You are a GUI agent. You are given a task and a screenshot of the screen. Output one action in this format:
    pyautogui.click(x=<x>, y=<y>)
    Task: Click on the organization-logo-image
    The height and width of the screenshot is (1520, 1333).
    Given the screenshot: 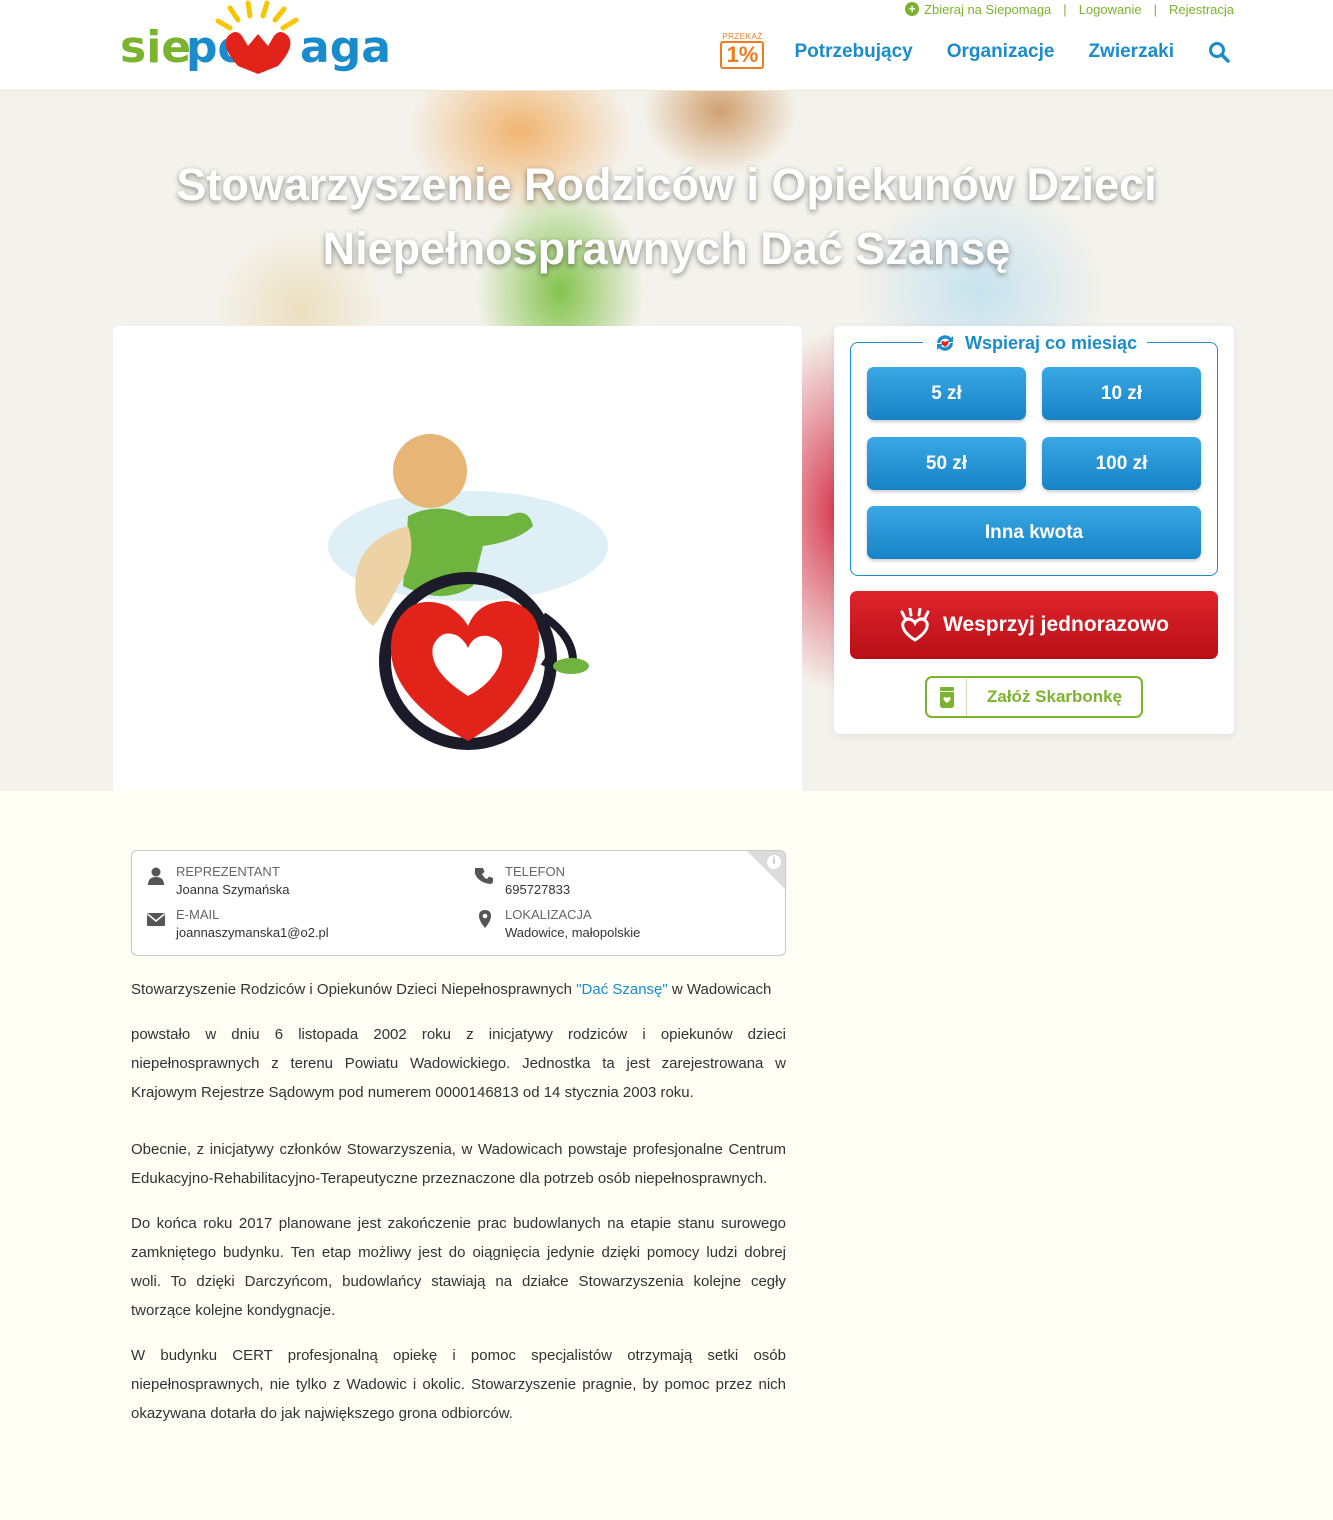 What is the action you would take?
    pyautogui.click(x=468, y=592)
    